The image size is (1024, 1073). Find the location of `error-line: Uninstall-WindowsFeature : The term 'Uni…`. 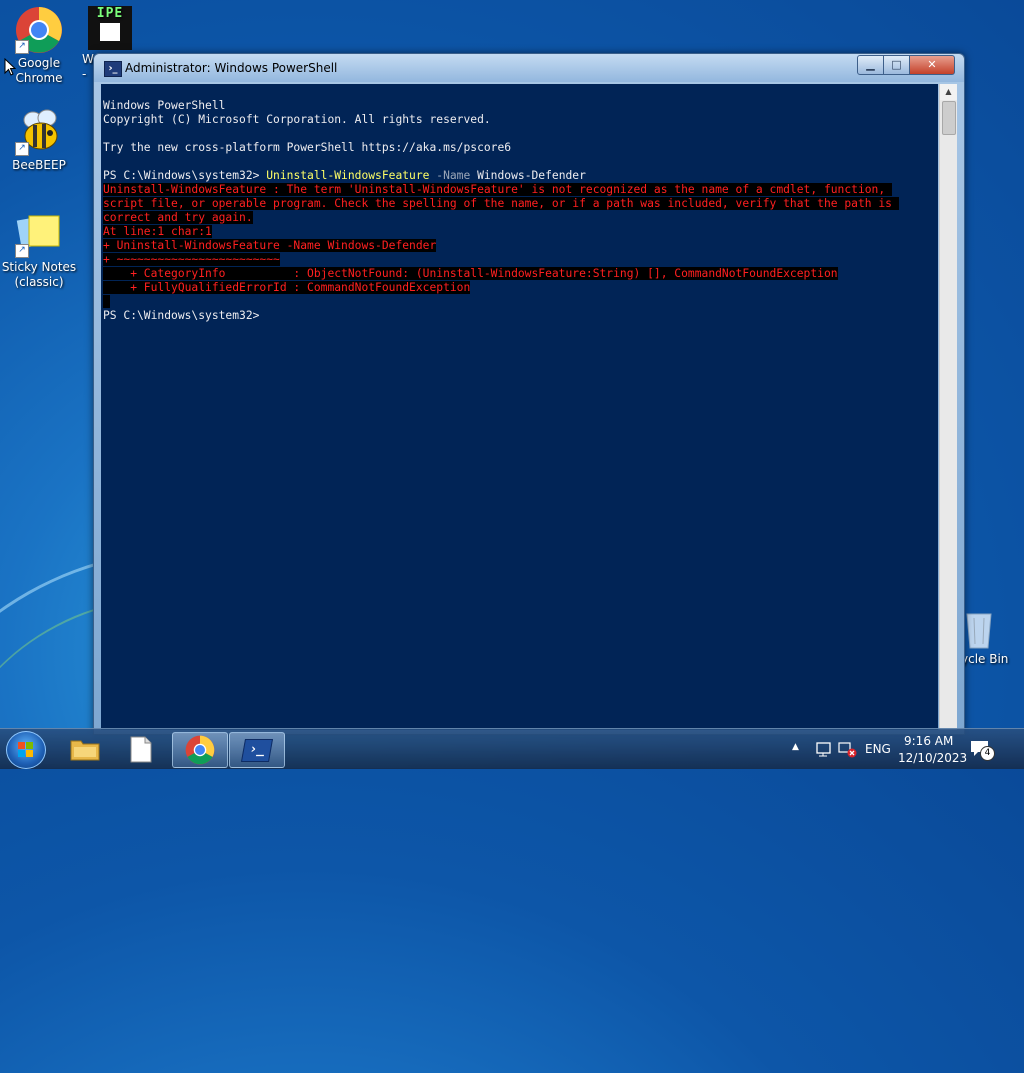

error-line: Uninstall-WindowsFeature : The term 'Uni… is located at coordinates (497, 189).